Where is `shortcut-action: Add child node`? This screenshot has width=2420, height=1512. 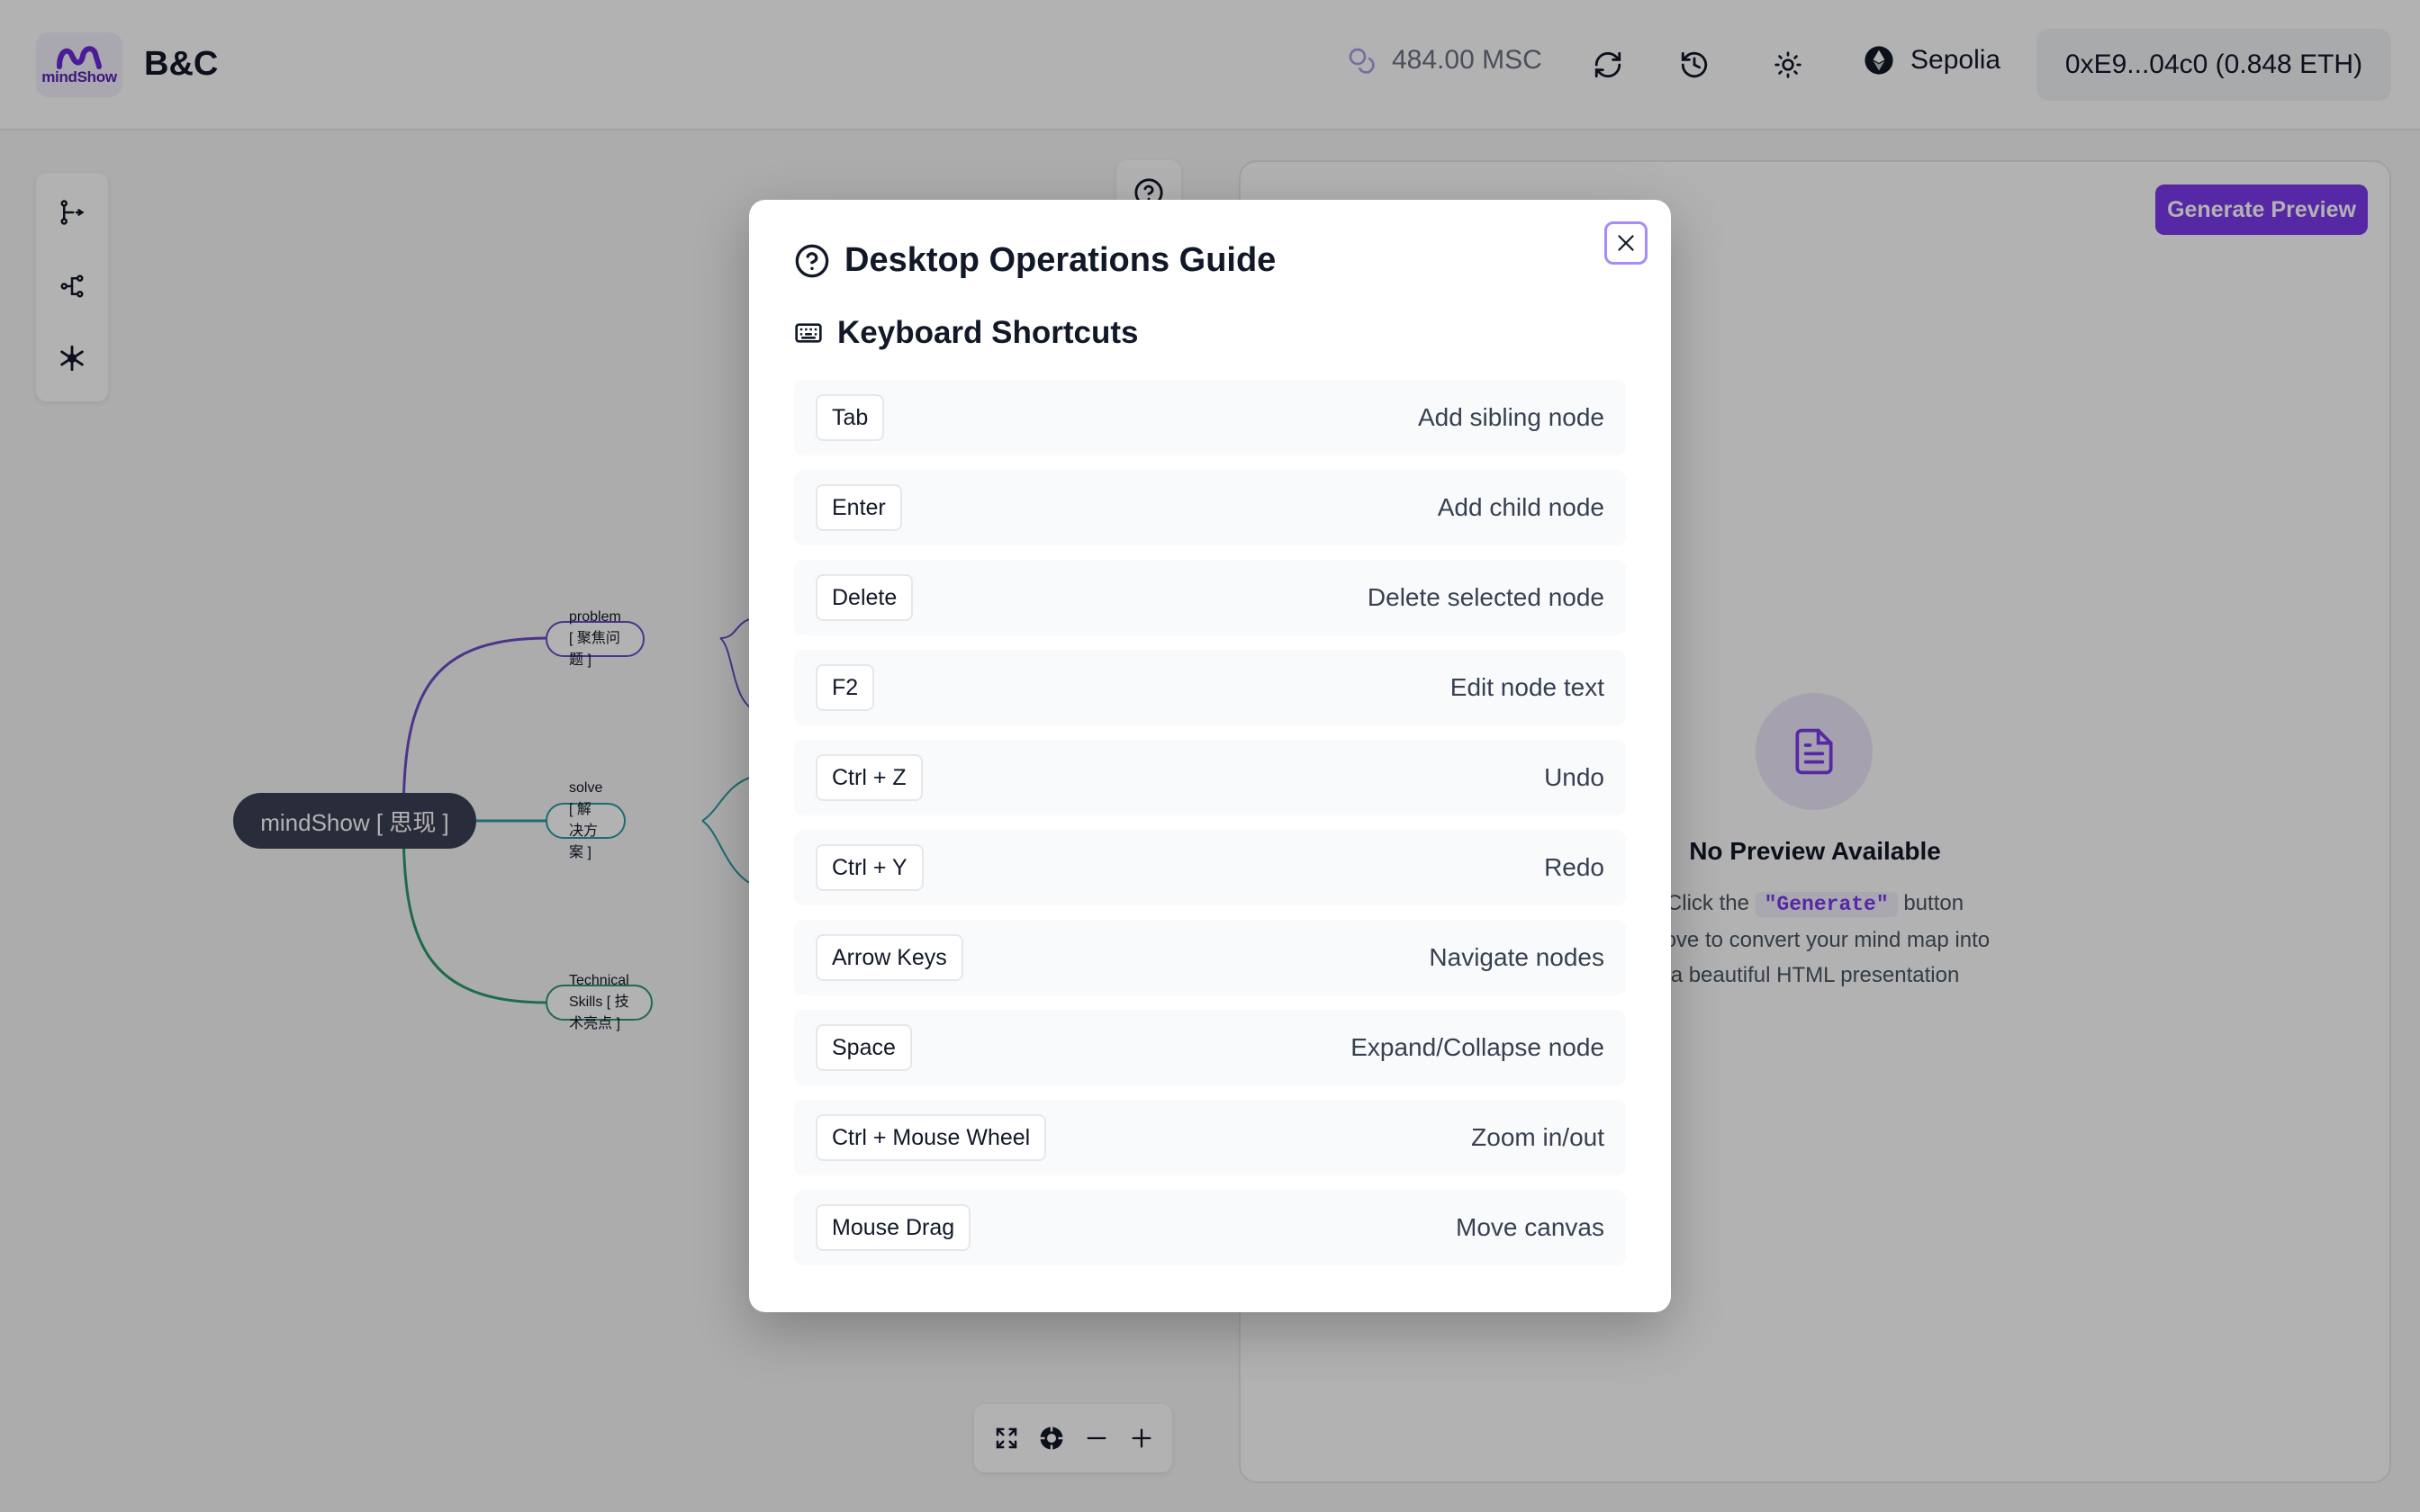 shortcut-action: Add child node is located at coordinates (1520, 507).